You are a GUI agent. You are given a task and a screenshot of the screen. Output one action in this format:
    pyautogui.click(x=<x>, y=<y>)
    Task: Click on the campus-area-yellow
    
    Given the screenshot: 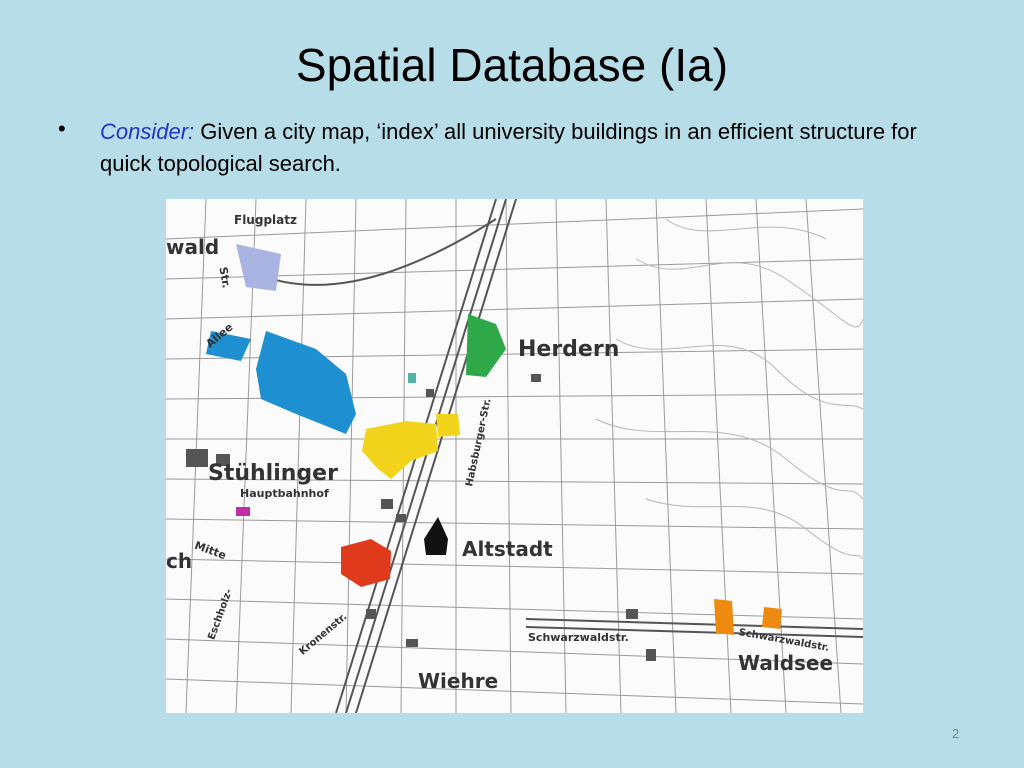 What is the action you would take?
    pyautogui.click(x=400, y=450)
    